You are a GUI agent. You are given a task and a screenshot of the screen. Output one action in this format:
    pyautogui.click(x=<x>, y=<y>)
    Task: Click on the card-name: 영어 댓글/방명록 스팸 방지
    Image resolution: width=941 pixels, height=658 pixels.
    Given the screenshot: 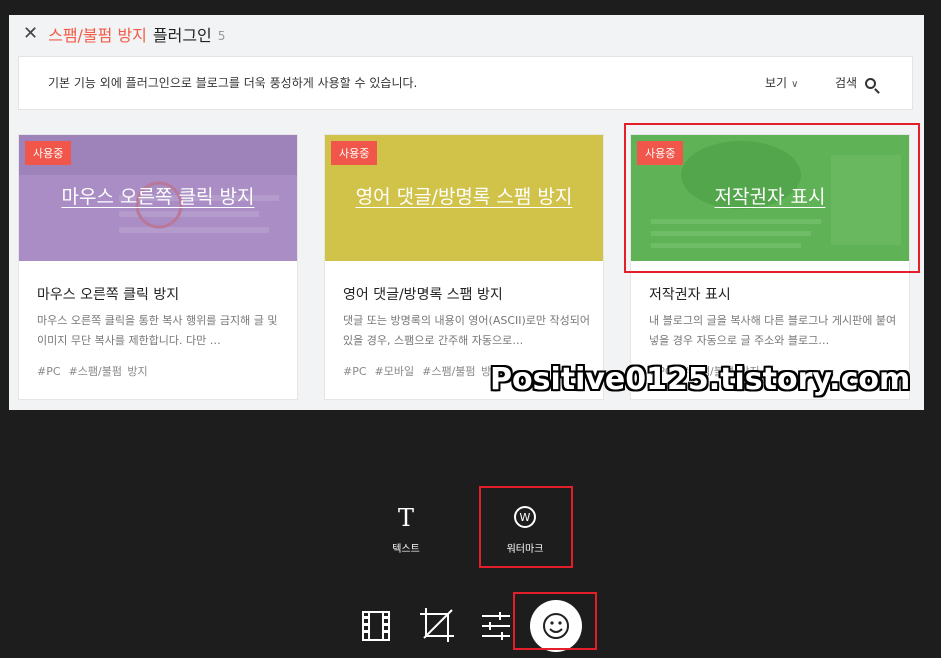 What is the action you would take?
    pyautogui.click(x=423, y=295)
    